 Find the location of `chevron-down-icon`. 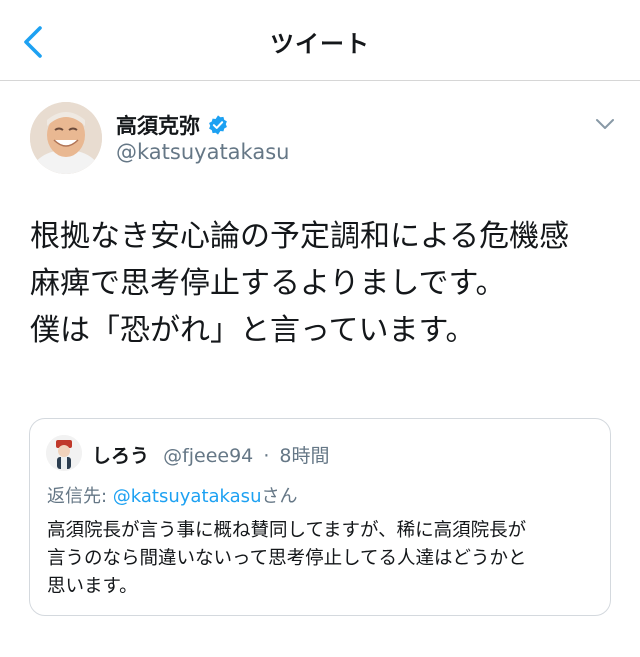

chevron-down-icon is located at coordinates (605, 124).